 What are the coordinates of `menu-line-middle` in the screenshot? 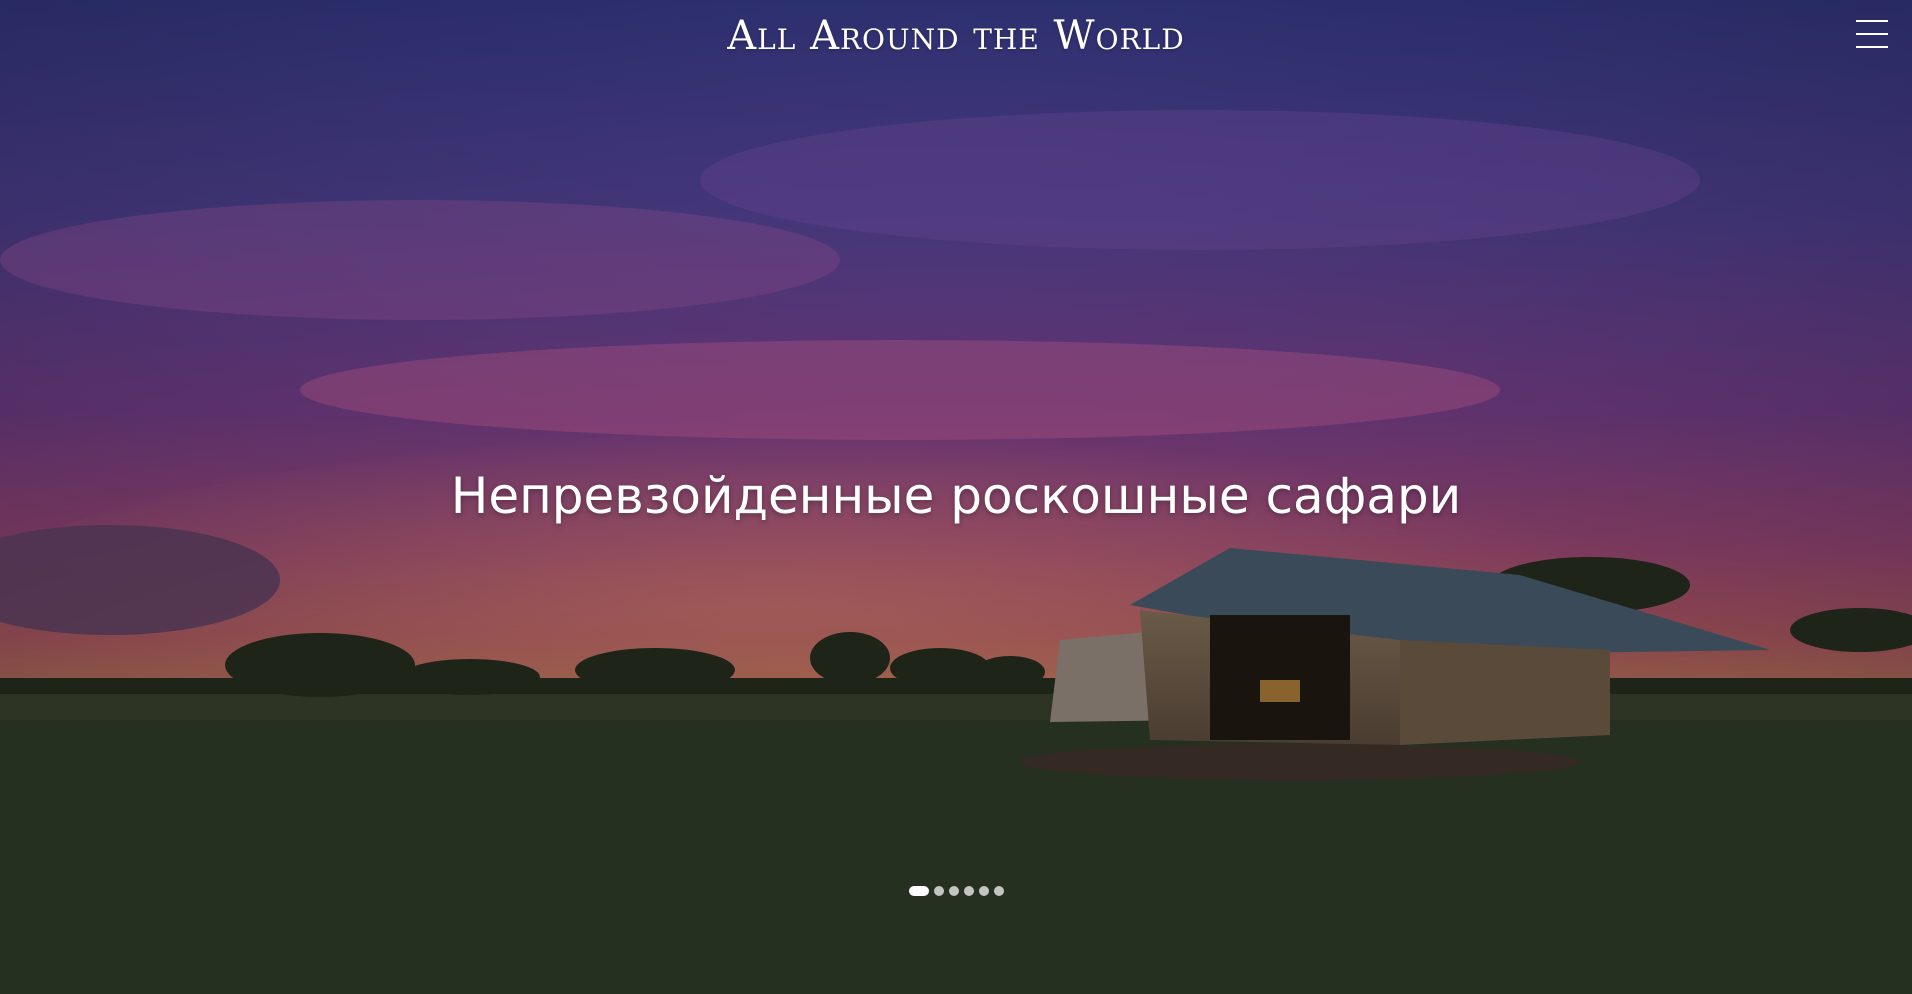 It's located at (1872, 34).